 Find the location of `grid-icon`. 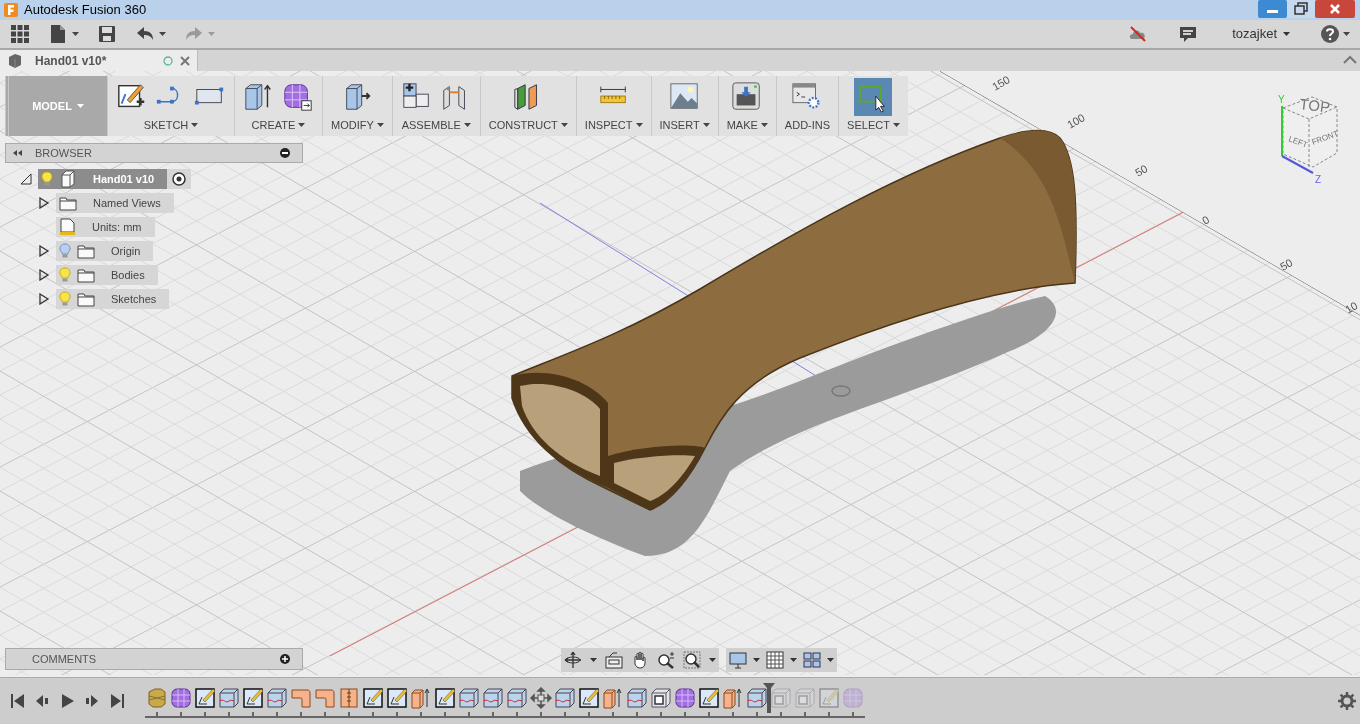

grid-icon is located at coordinates (775, 660).